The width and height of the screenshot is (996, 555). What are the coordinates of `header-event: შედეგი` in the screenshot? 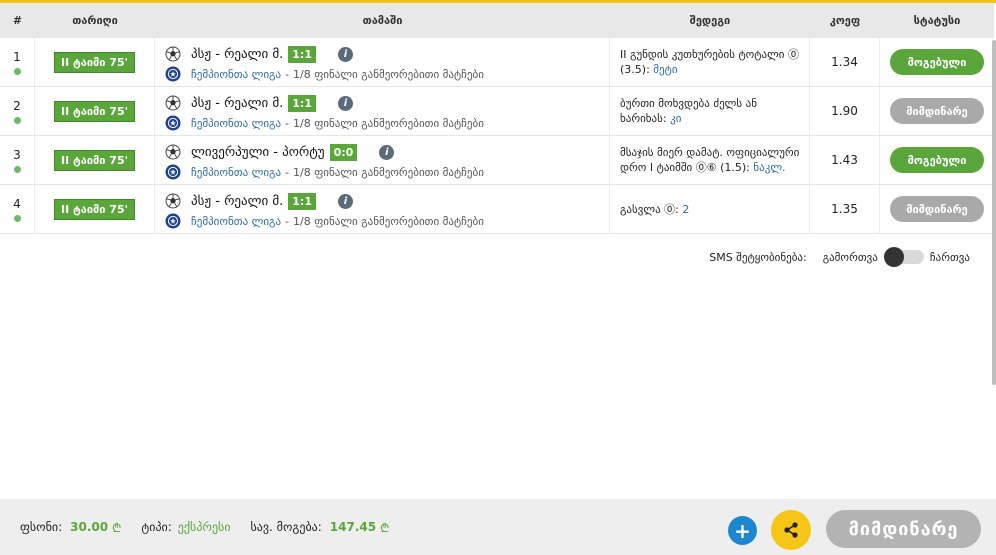 It's located at (710, 20).